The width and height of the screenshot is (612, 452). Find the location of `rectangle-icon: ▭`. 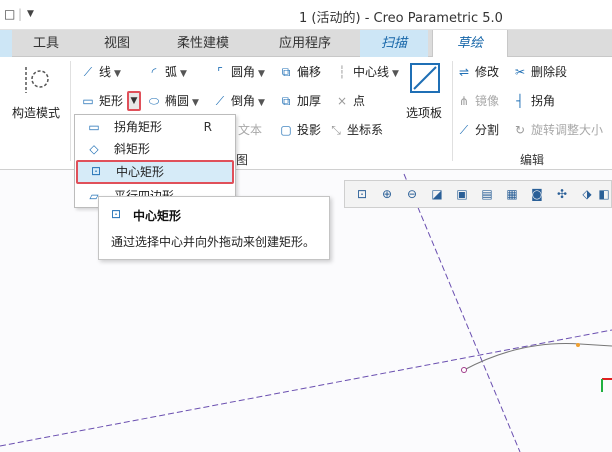

rectangle-icon: ▭ is located at coordinates (88, 101).